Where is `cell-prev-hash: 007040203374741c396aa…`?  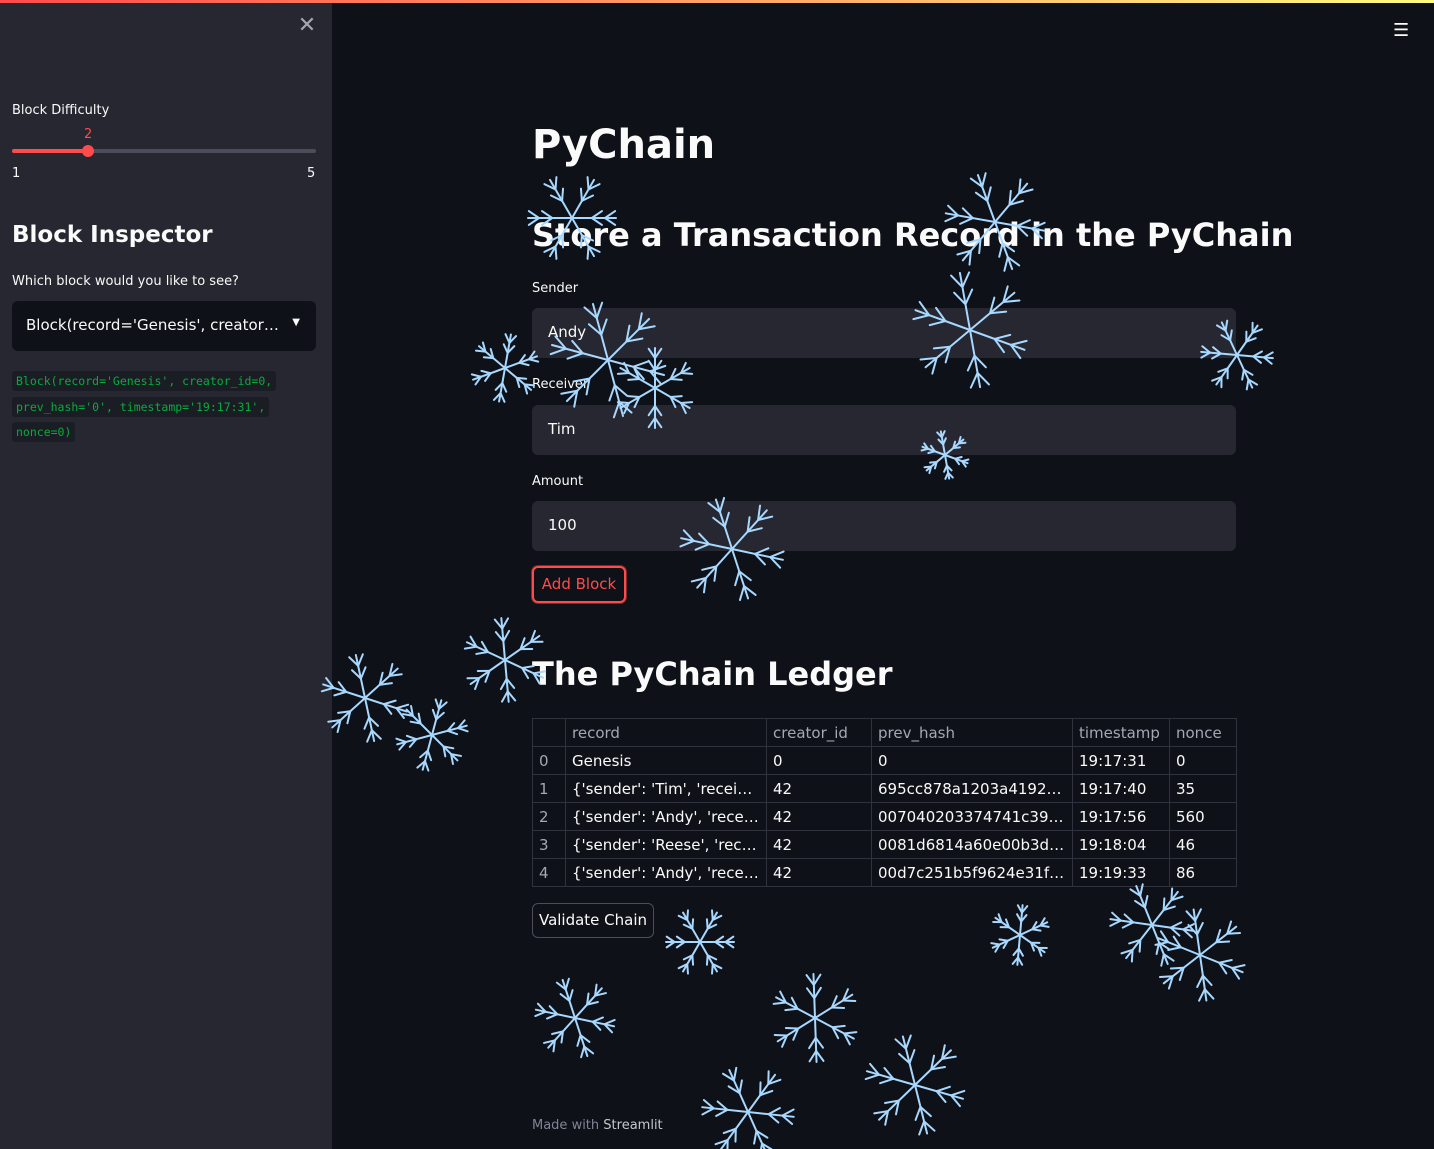 cell-prev-hash: 007040203374741c396aa… is located at coordinates (972, 816).